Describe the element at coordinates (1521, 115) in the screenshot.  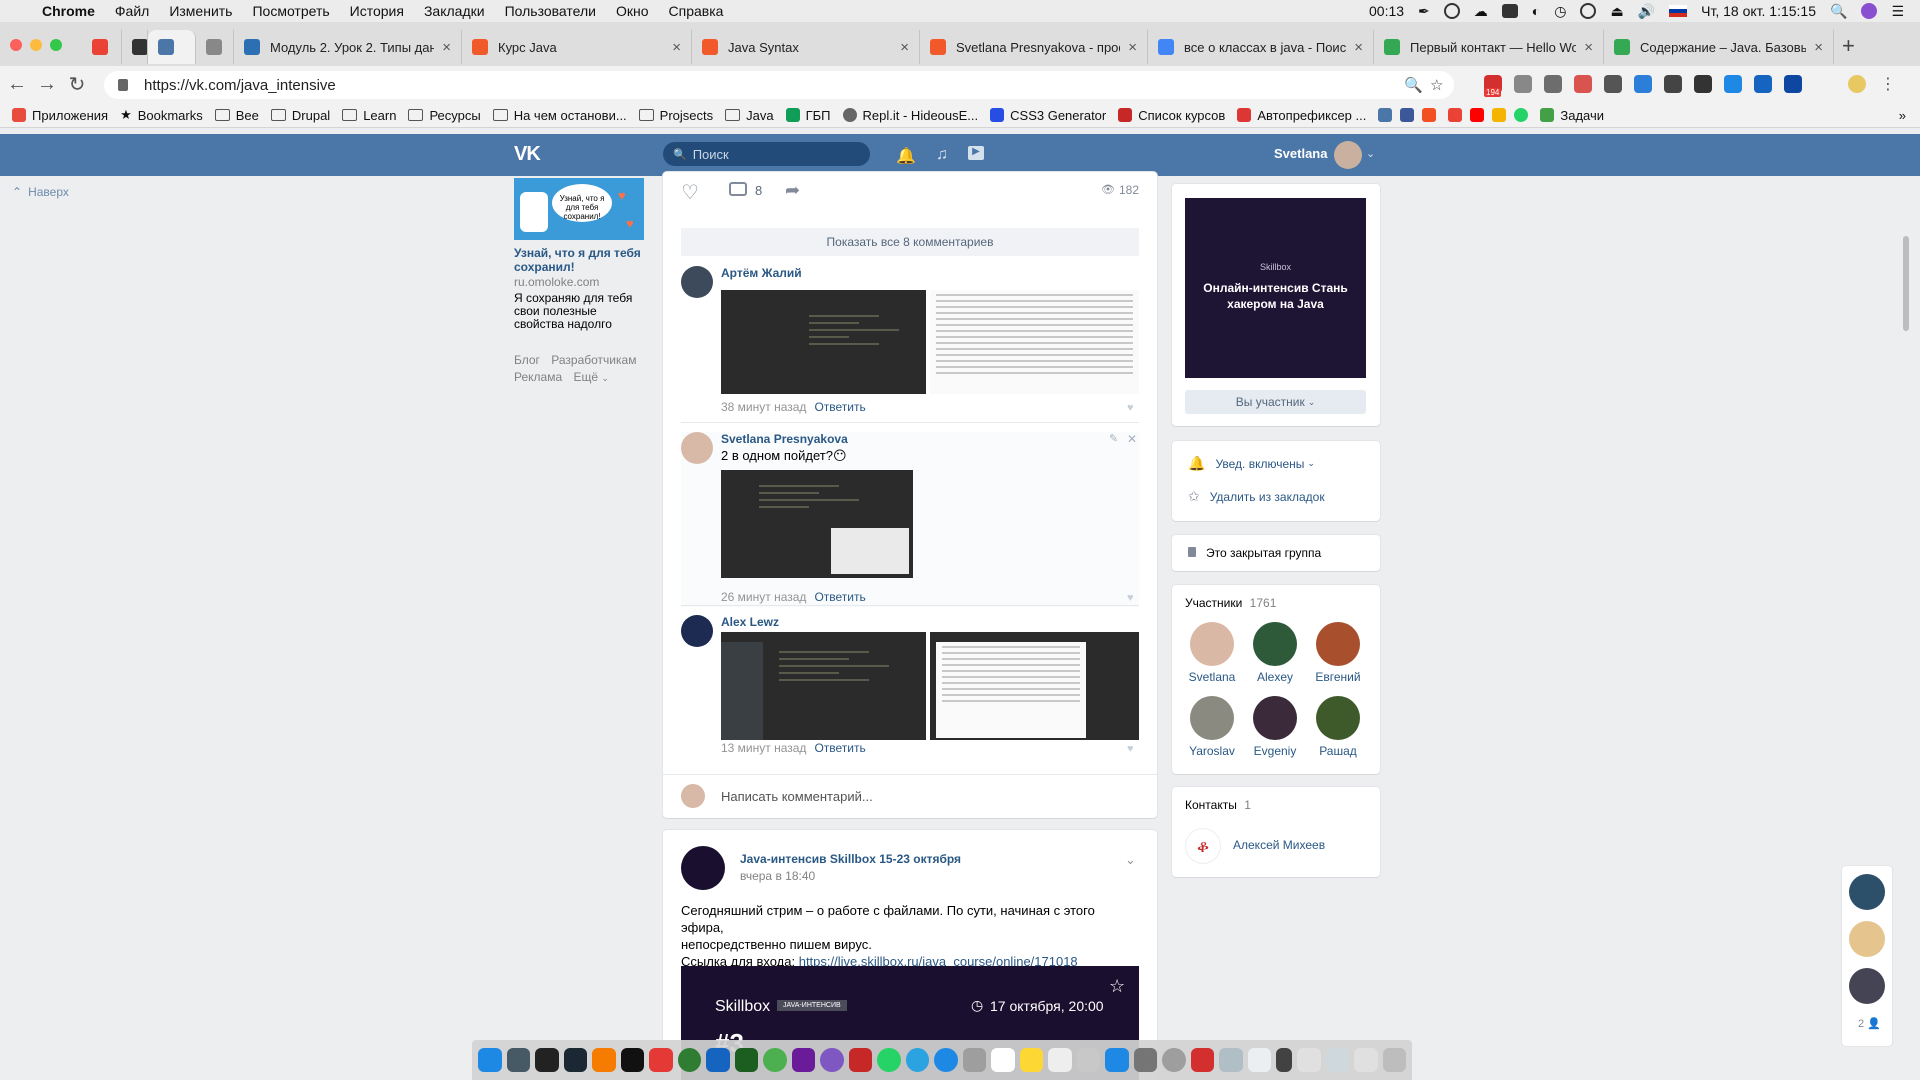
I see `bm-whatsapp-icon` at that location.